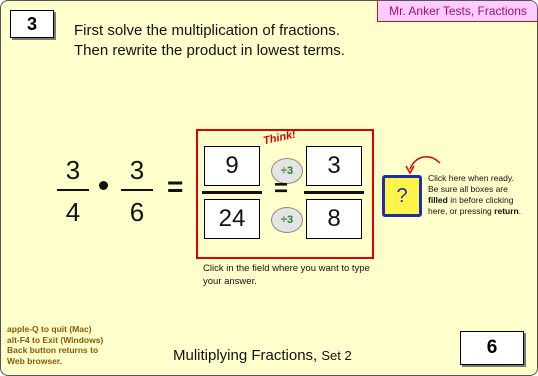  I want to click on fraction2-denominator: 6, so click(137, 212).